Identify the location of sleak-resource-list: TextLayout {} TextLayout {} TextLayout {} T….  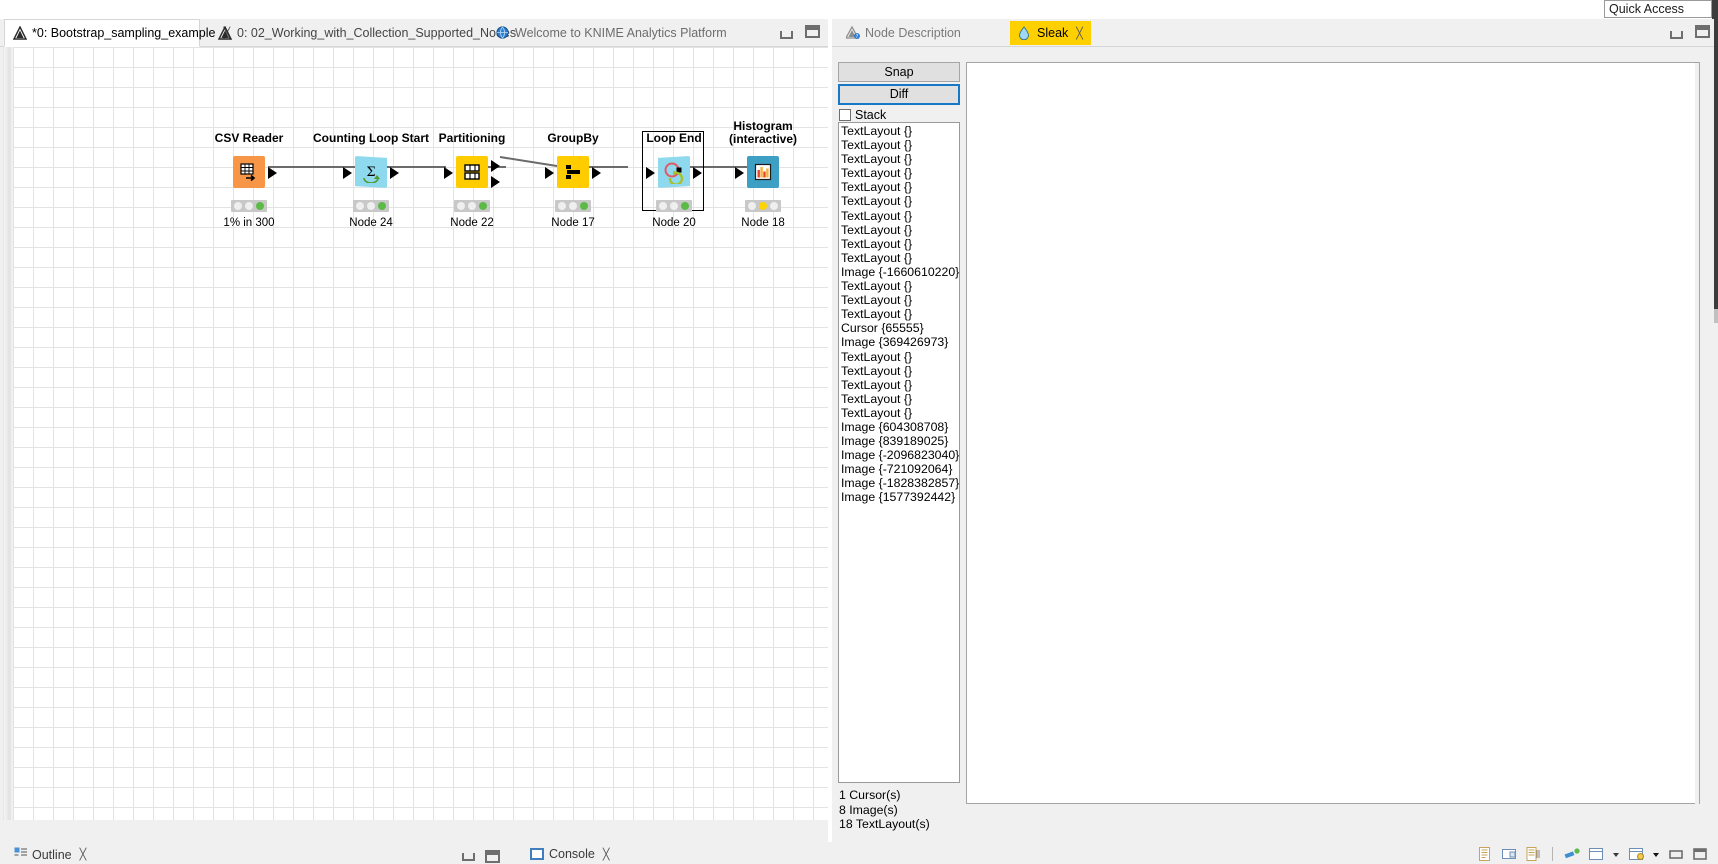
(899, 452).